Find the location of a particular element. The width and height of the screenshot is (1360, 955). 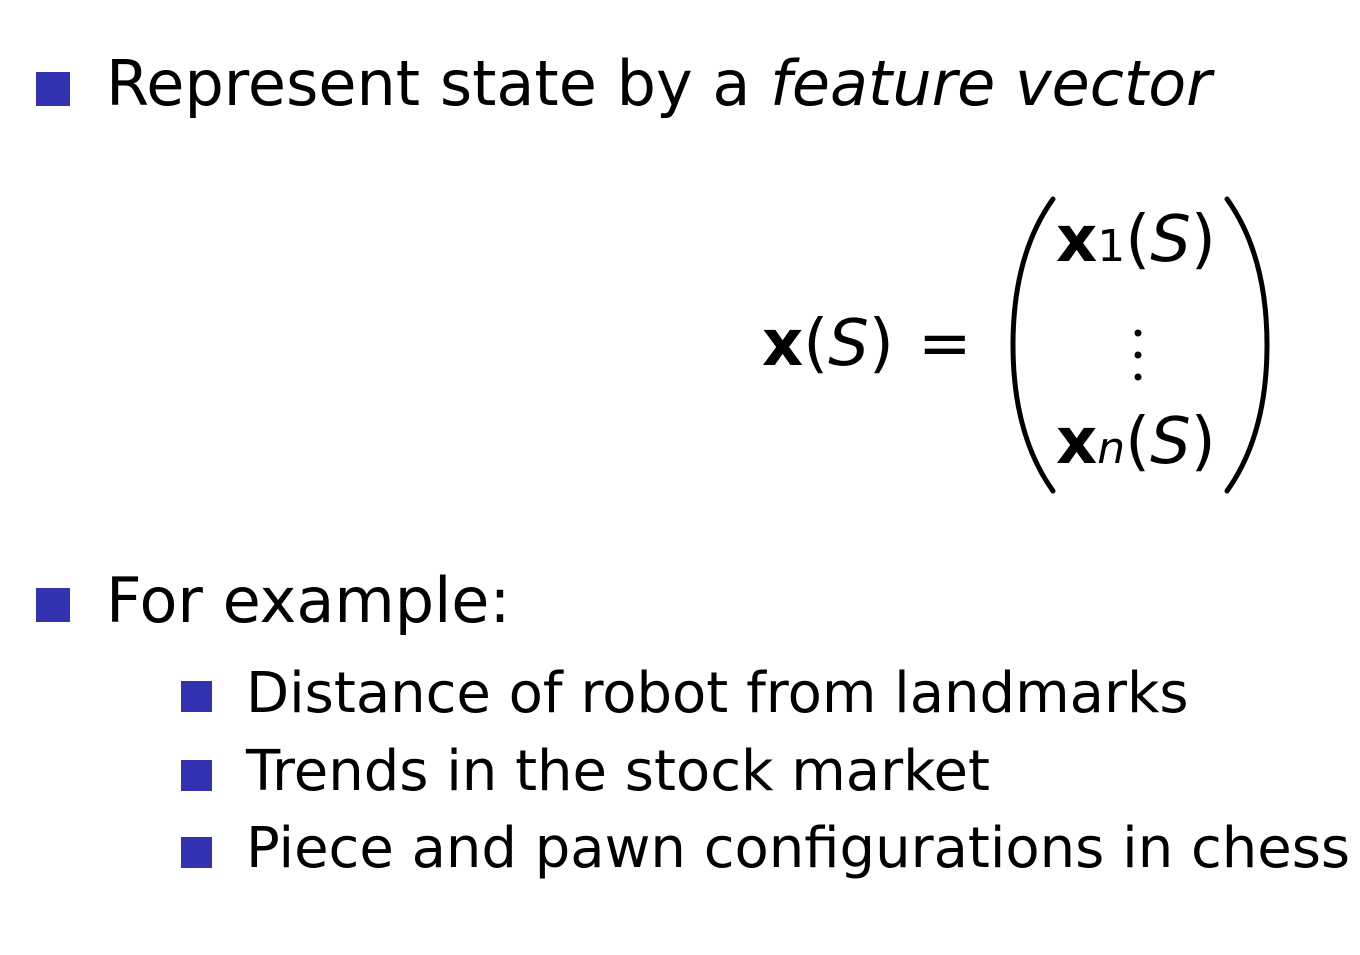

sub-bullet-text-1: Distance of robot from landmarks is located at coordinates (717, 693).